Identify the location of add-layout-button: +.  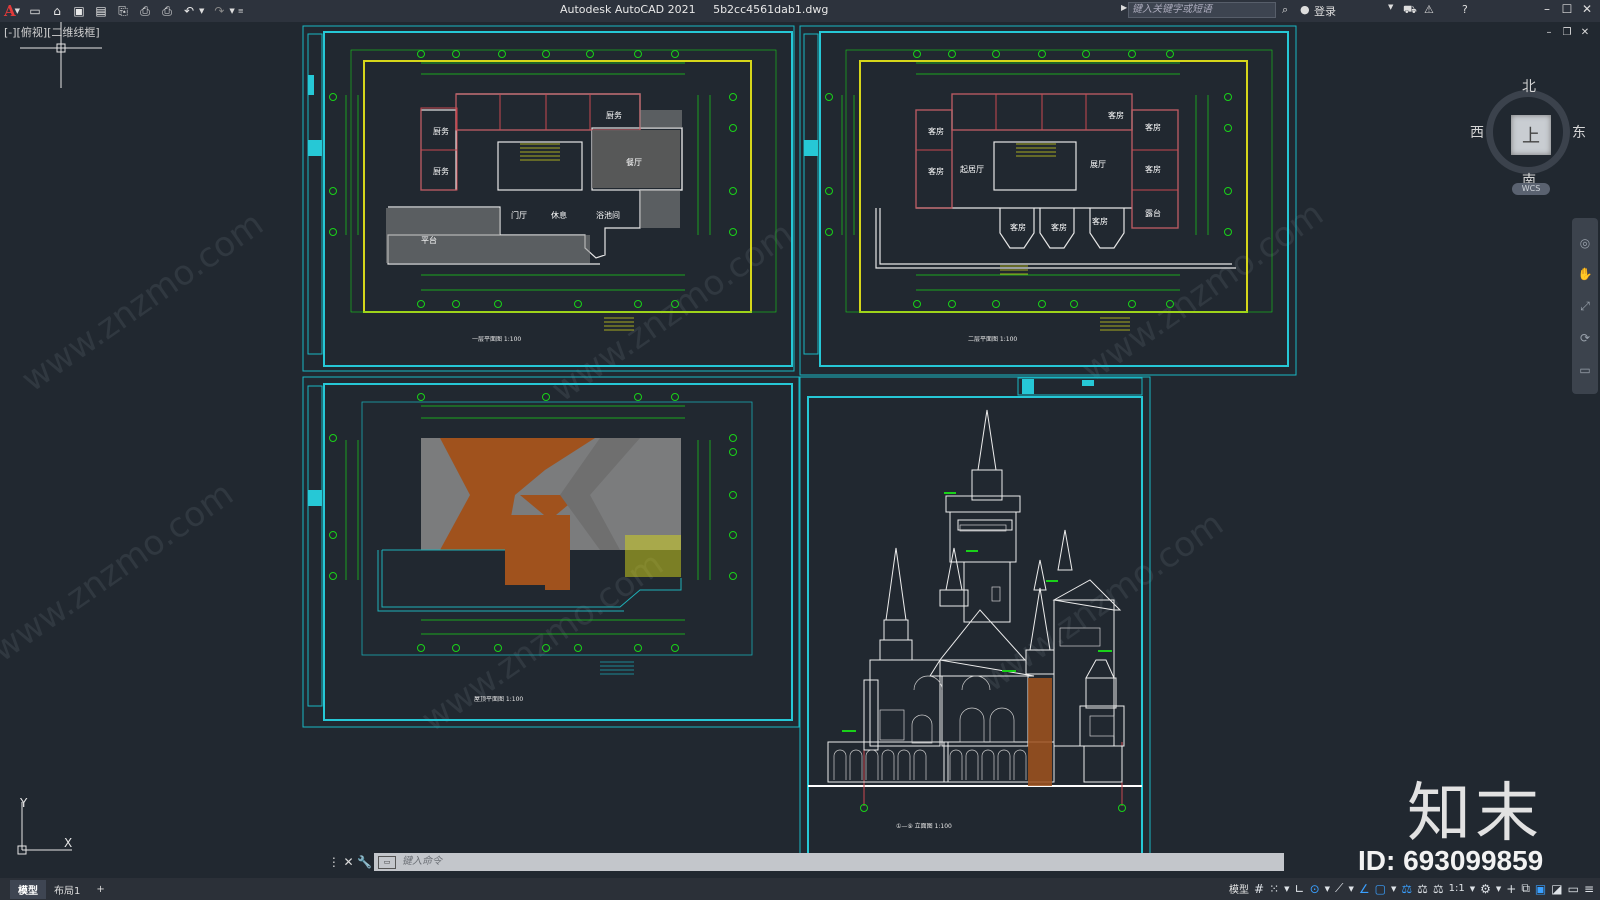
(100, 889).